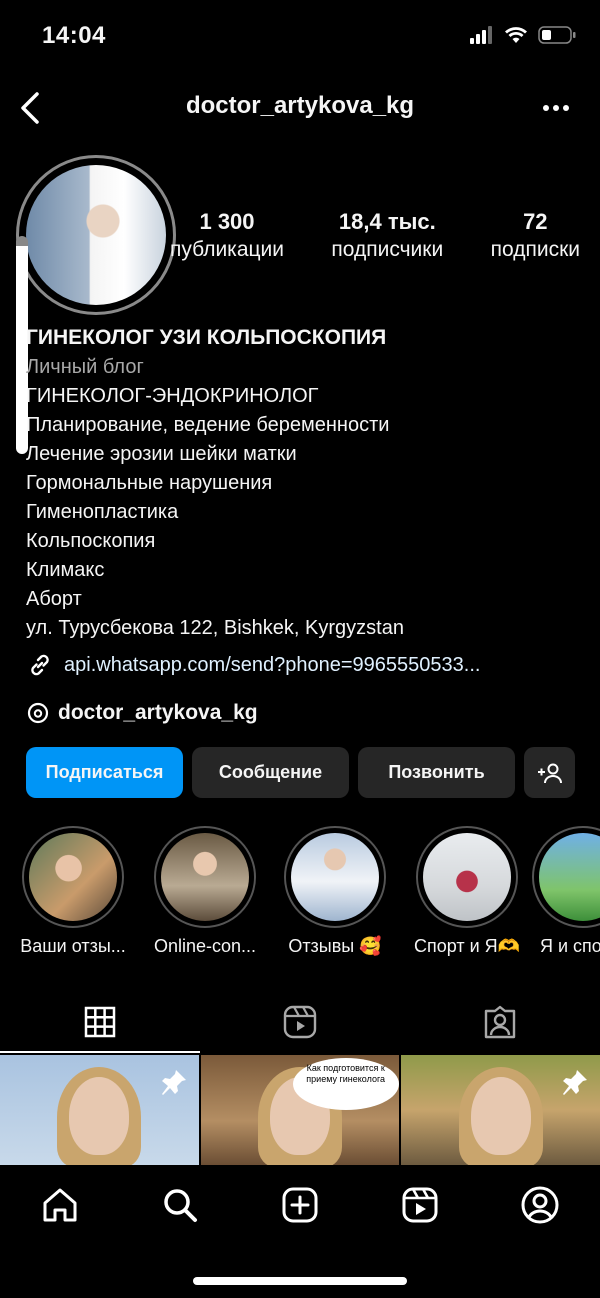 The height and width of the screenshot is (1298, 600). I want to click on profile-actions: Подписаться Сообщение Позвонить, so click(300, 772).